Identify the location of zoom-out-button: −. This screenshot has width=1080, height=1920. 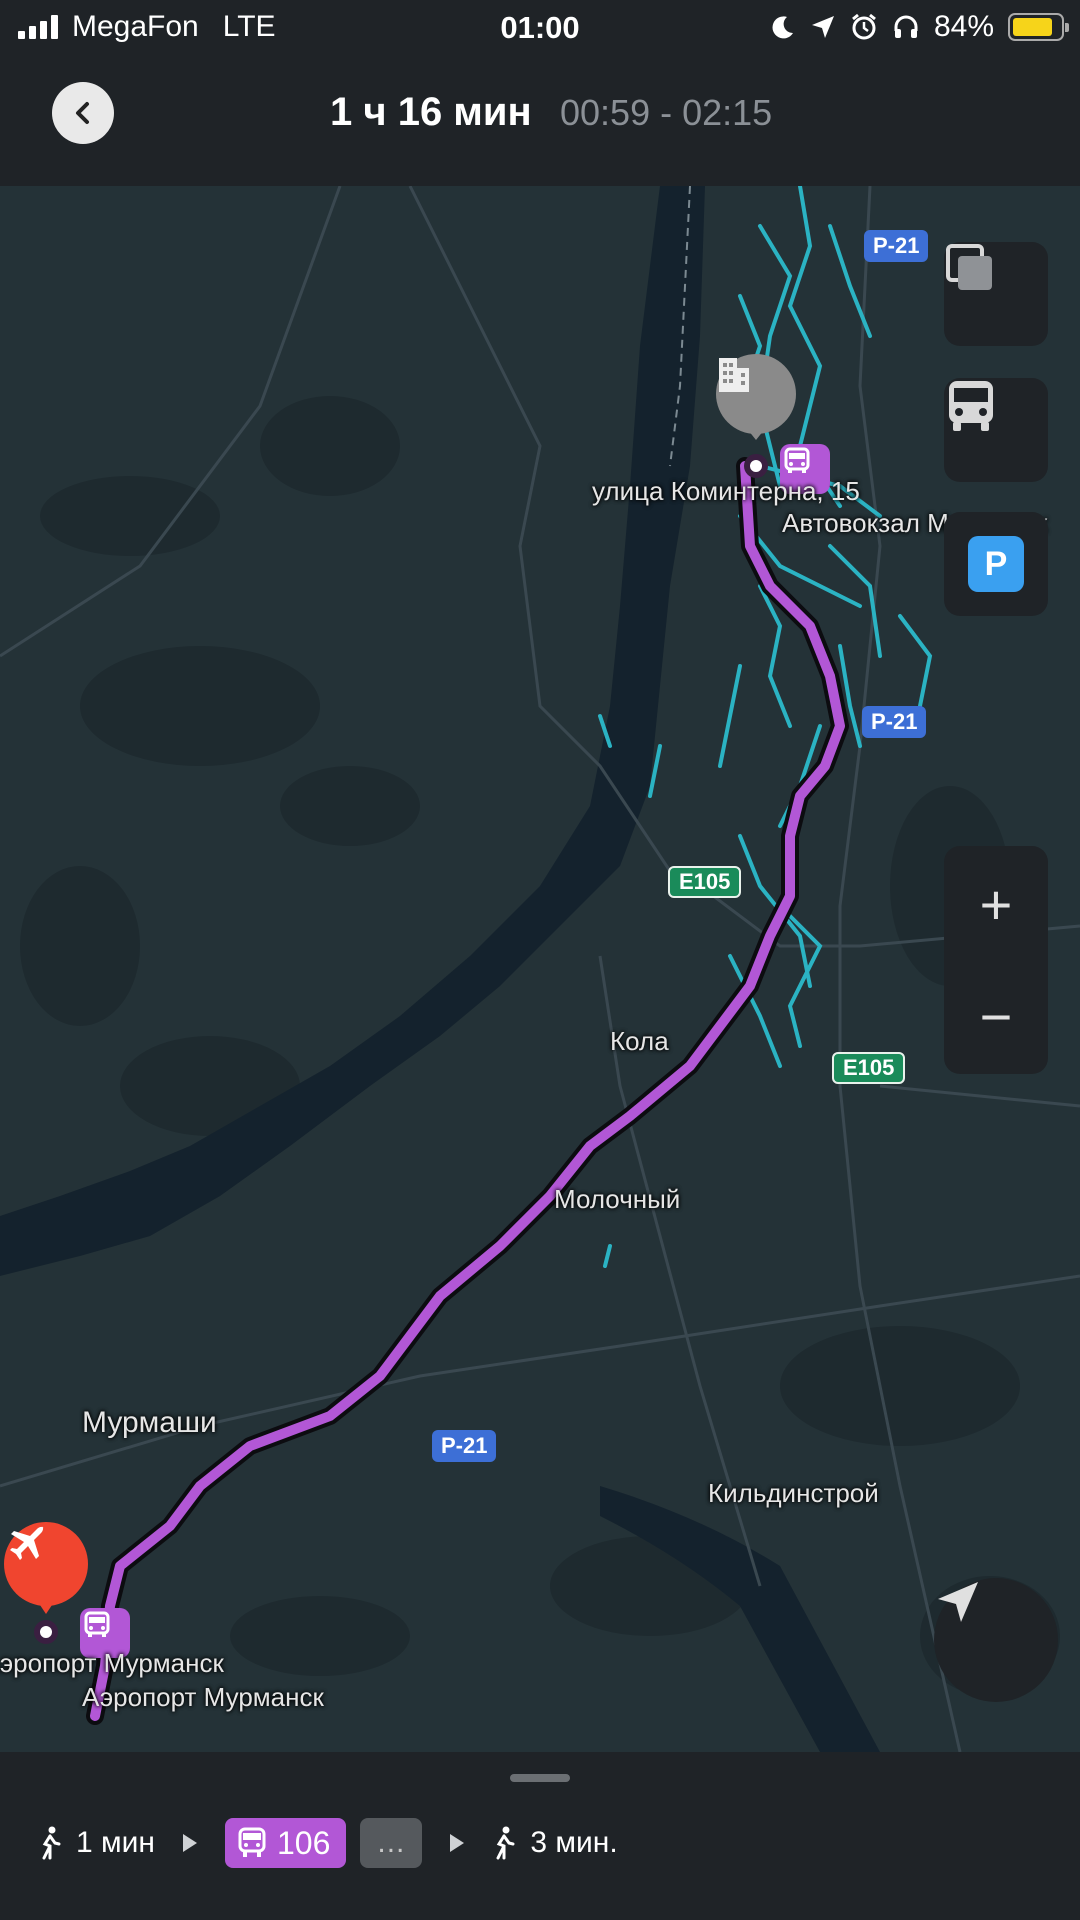
(996, 1016).